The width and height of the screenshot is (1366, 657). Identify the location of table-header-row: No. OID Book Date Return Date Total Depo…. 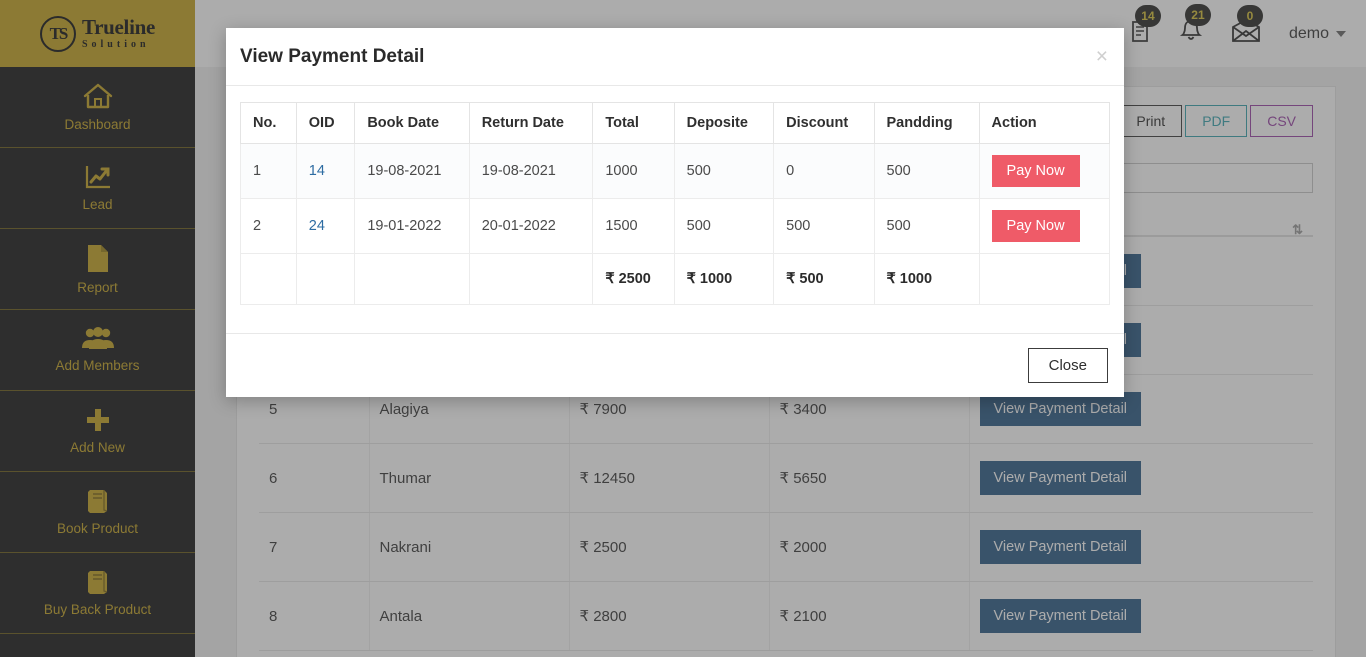
(675, 123).